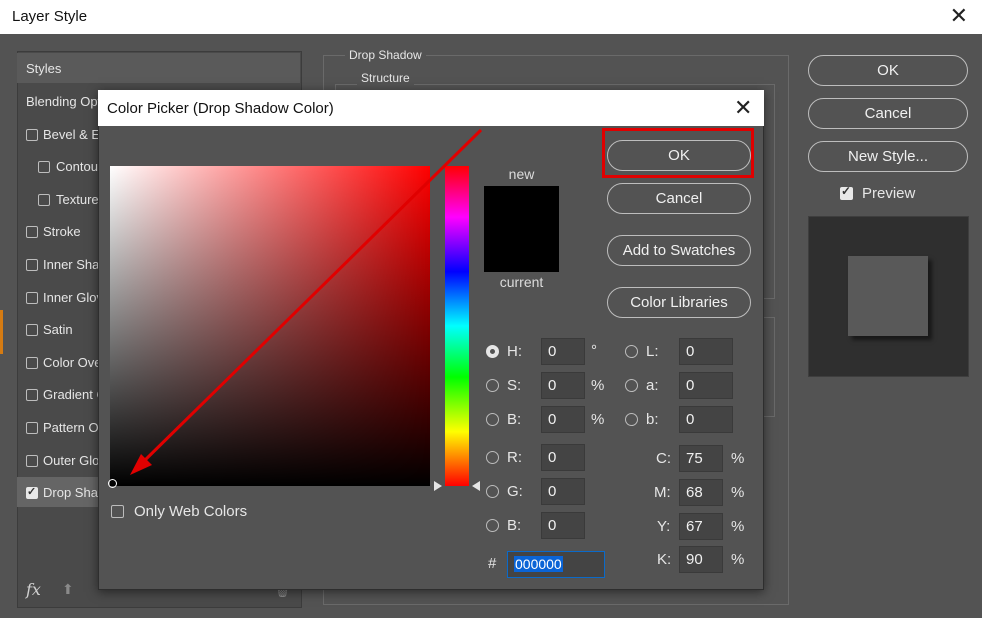 The width and height of the screenshot is (982, 618). Describe the element at coordinates (491, 17) in the screenshot. I see `layer-style-titlebar` at that location.